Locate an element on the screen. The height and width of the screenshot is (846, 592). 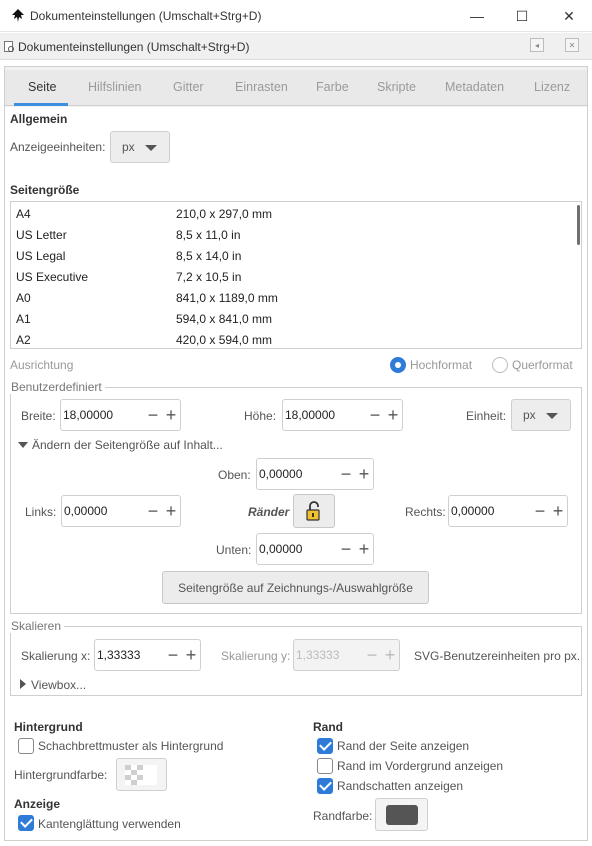
chevron-down-icon is located at coordinates (151, 148).